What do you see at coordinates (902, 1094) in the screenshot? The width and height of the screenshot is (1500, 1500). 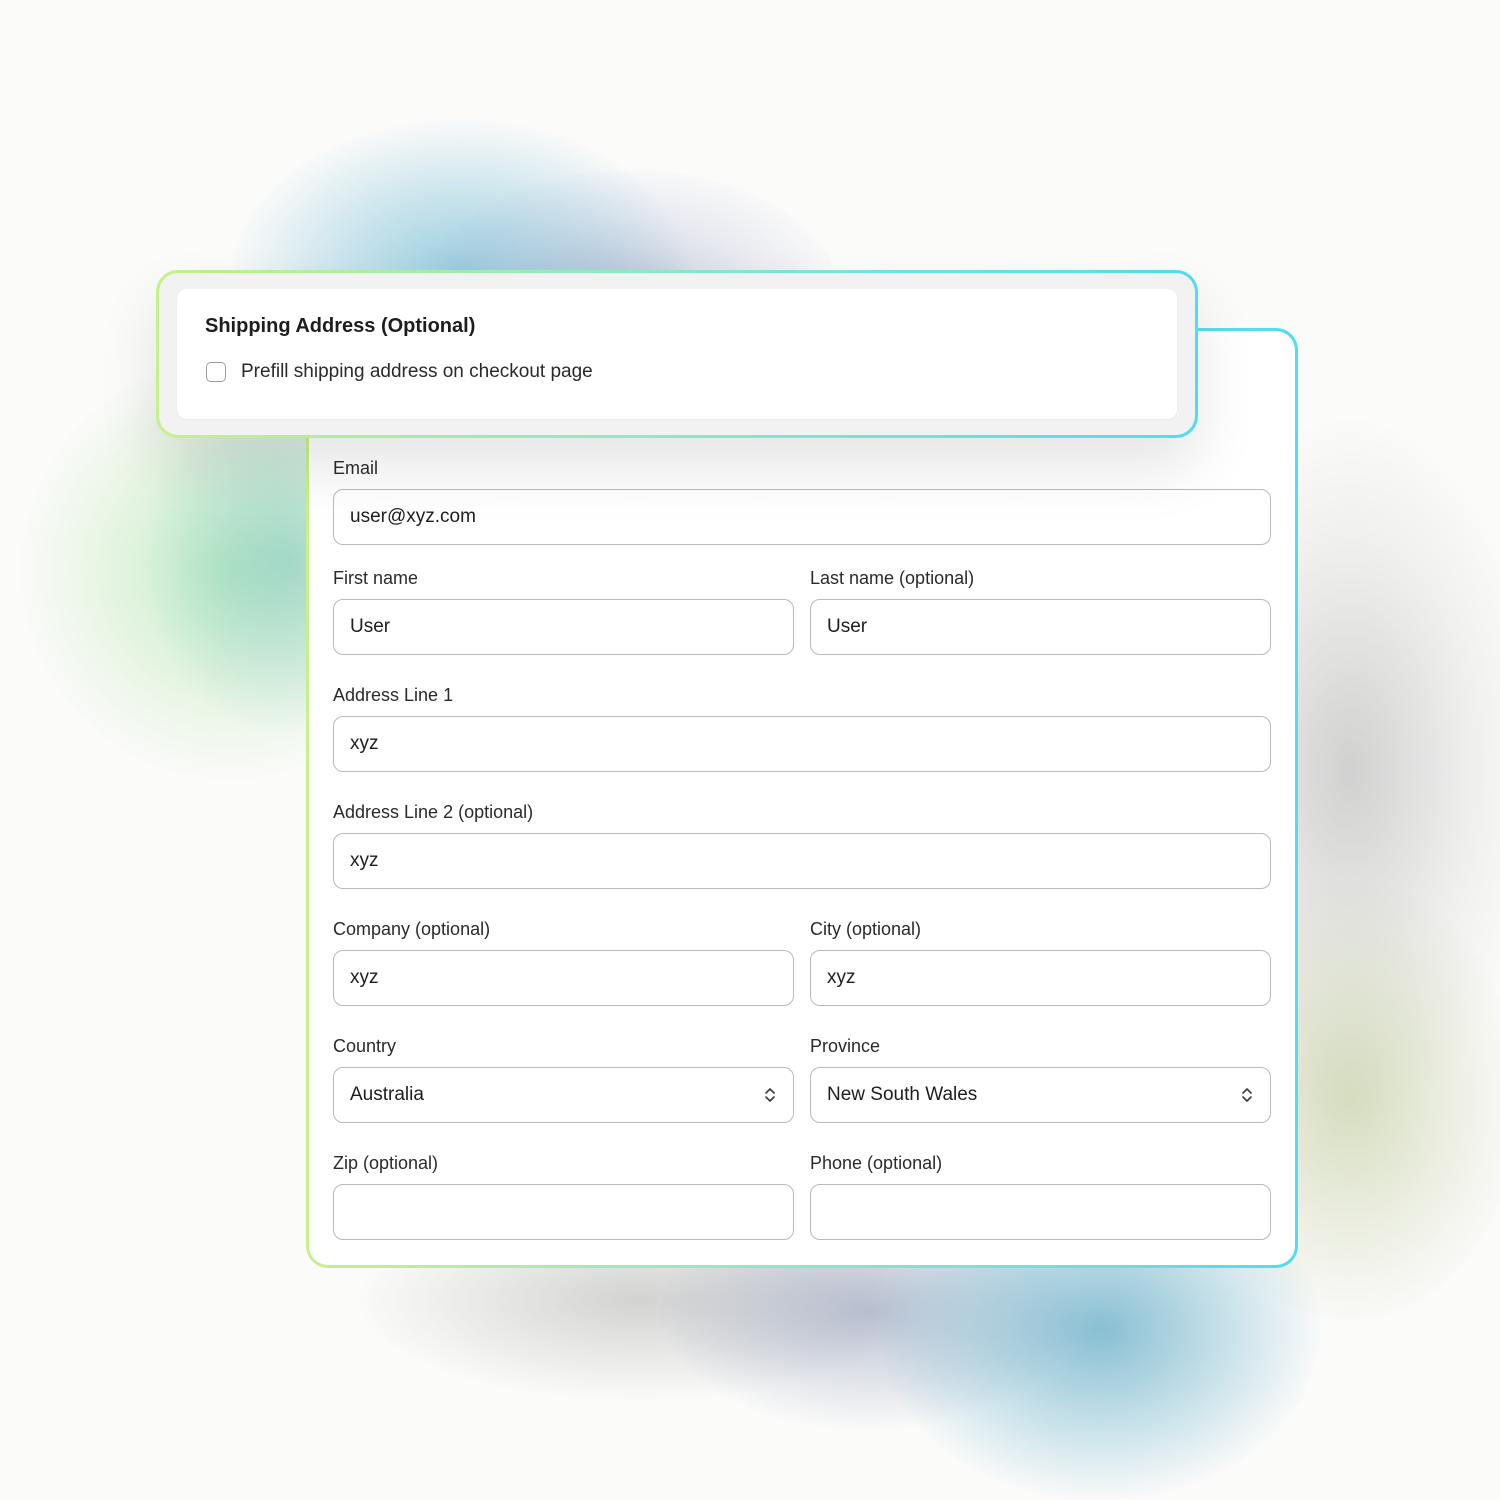 I see `province-value: New South Wales` at bounding box center [902, 1094].